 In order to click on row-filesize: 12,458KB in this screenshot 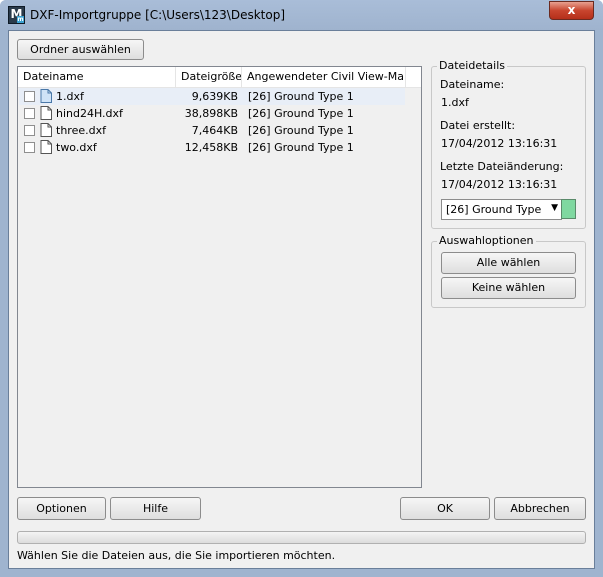, I will do `click(211, 147)`.